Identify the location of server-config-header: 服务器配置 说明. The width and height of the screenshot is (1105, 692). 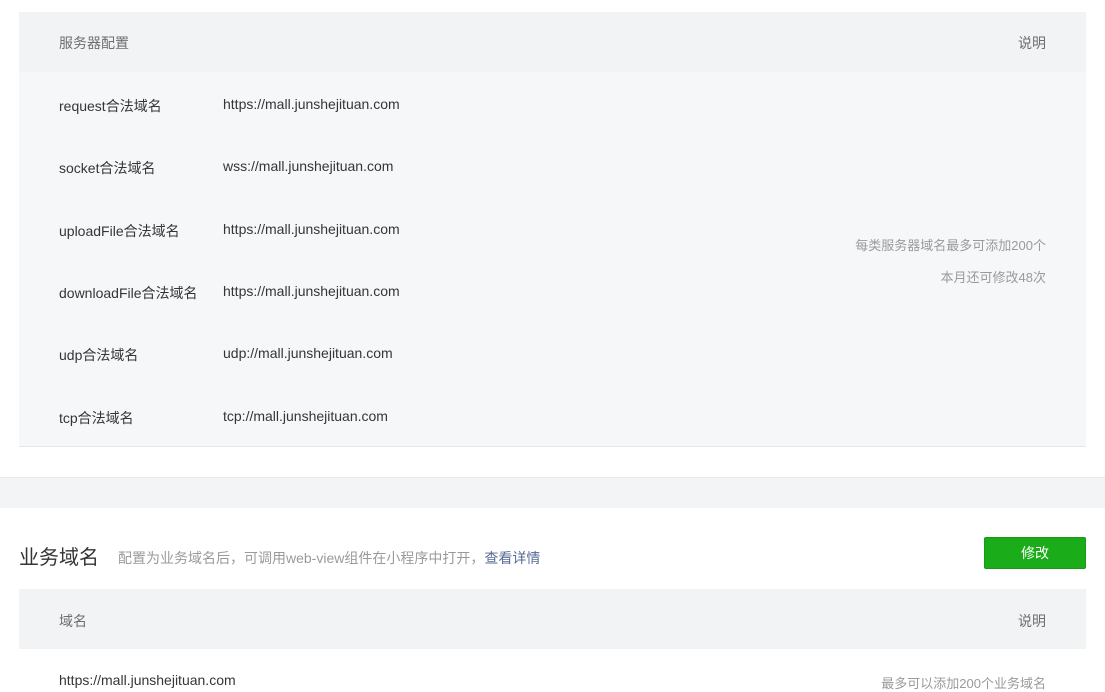
(552, 42).